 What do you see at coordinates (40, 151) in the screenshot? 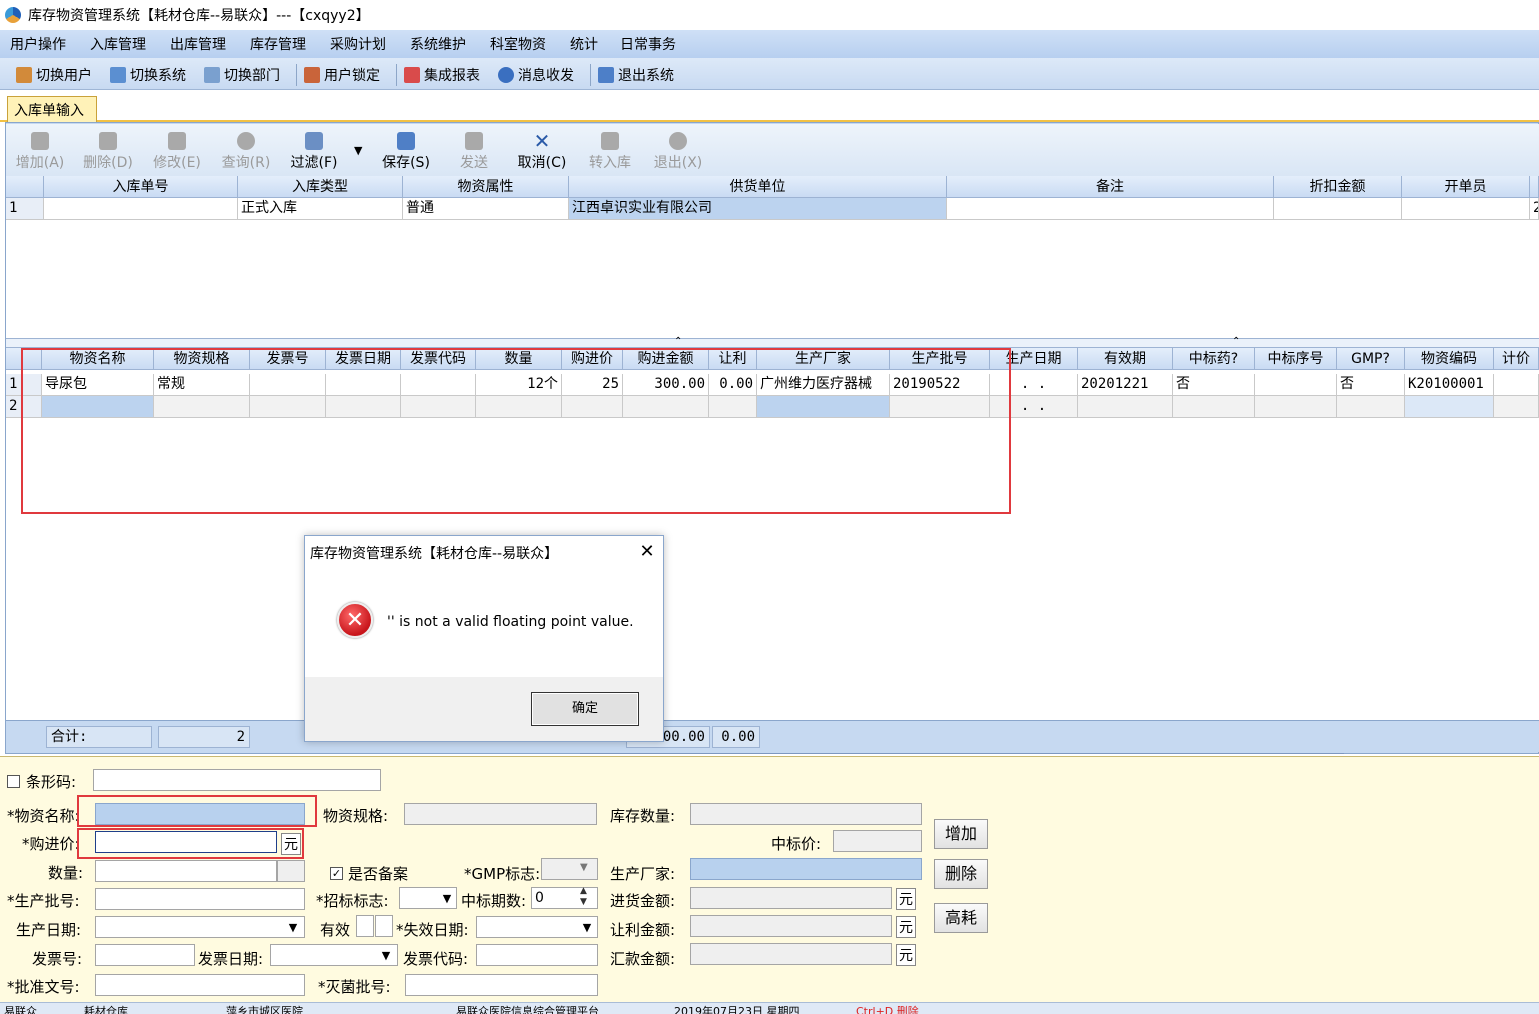
I see `add-button: 增加(A)` at bounding box center [40, 151].